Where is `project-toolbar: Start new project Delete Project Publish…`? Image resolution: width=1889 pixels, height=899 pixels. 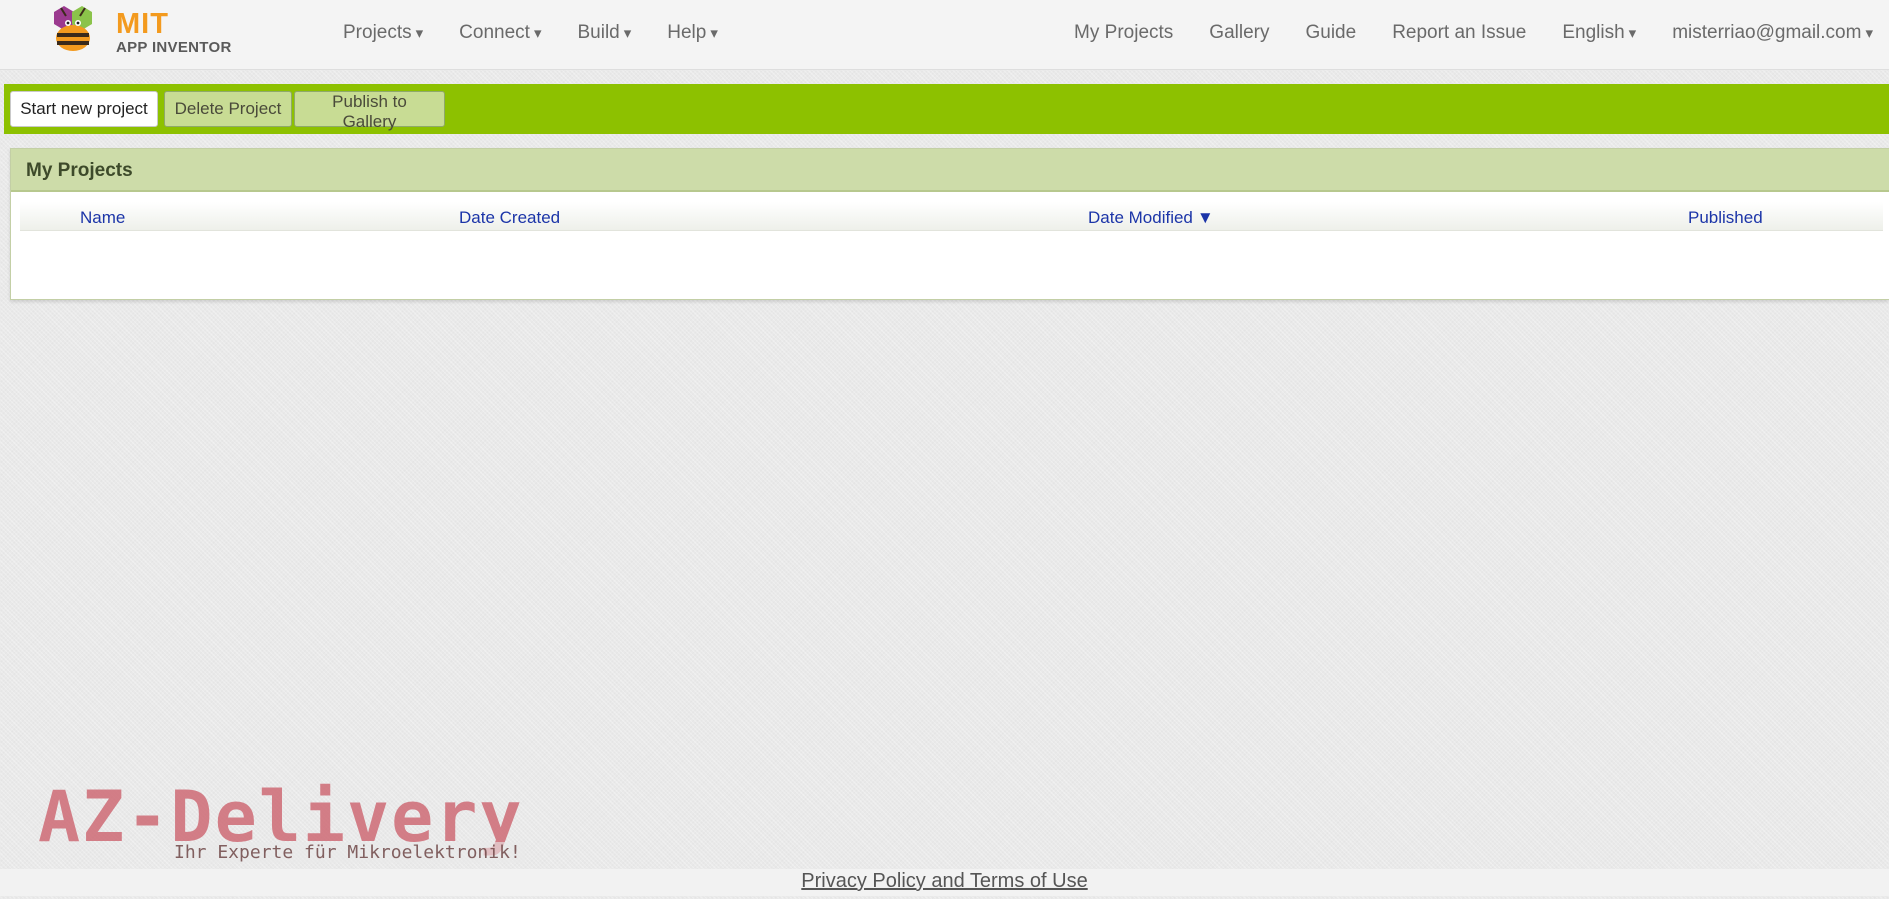
project-toolbar: Start new project Delete Project Publish… is located at coordinates (946, 109).